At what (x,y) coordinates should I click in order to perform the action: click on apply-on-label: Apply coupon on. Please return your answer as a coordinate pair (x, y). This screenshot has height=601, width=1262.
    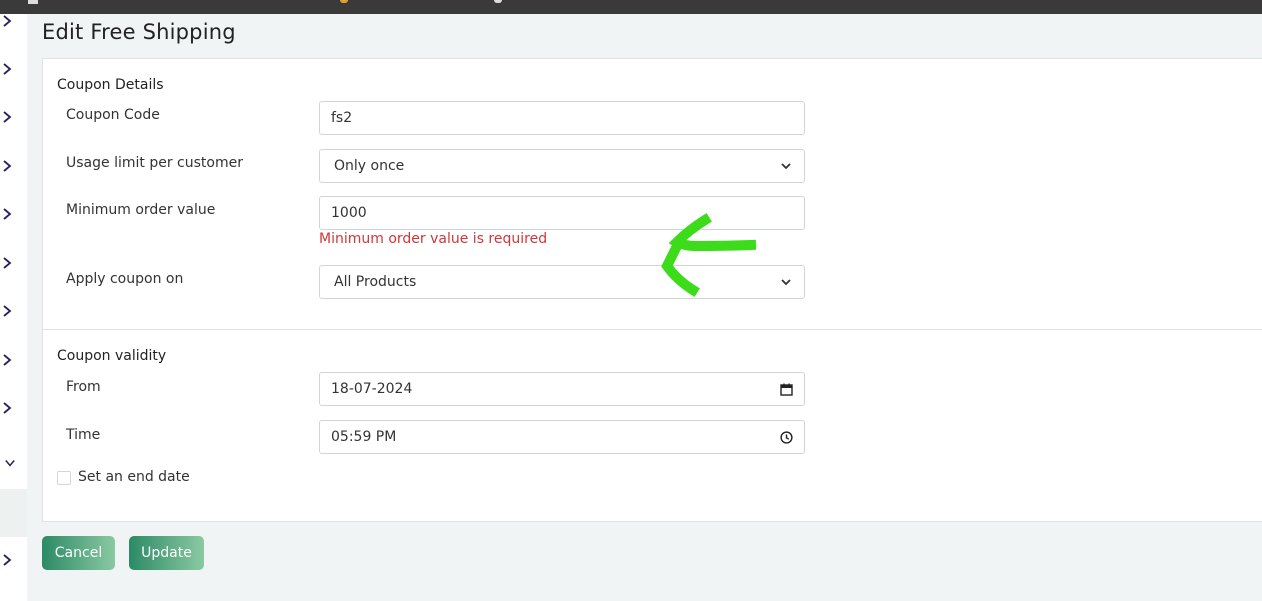
    Looking at the image, I should click on (125, 279).